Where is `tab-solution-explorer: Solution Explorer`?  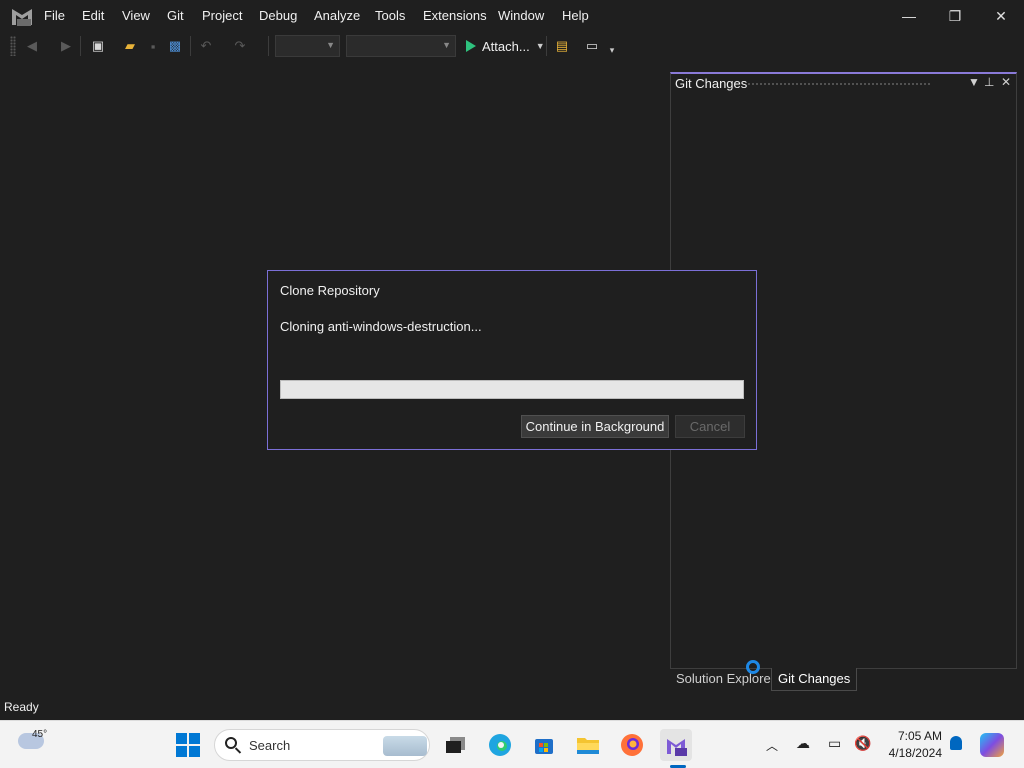
tab-solution-explorer: Solution Explorer is located at coordinates (725, 679).